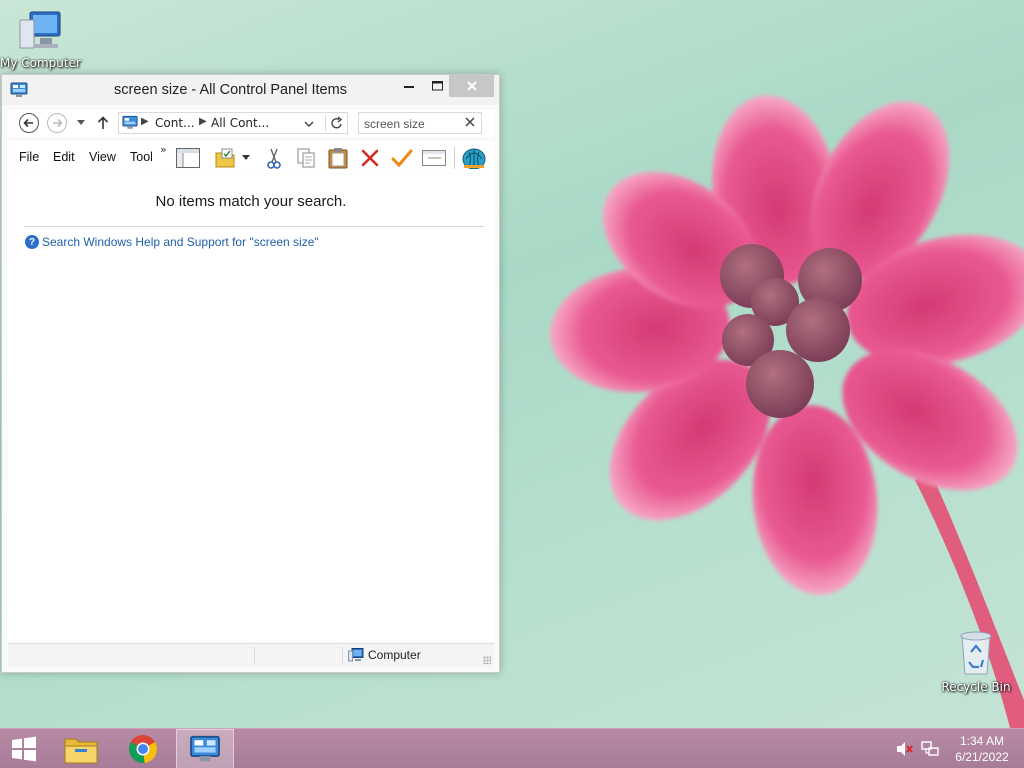 The width and height of the screenshot is (1024, 768). I want to click on layout-pane-icon, so click(188, 158).